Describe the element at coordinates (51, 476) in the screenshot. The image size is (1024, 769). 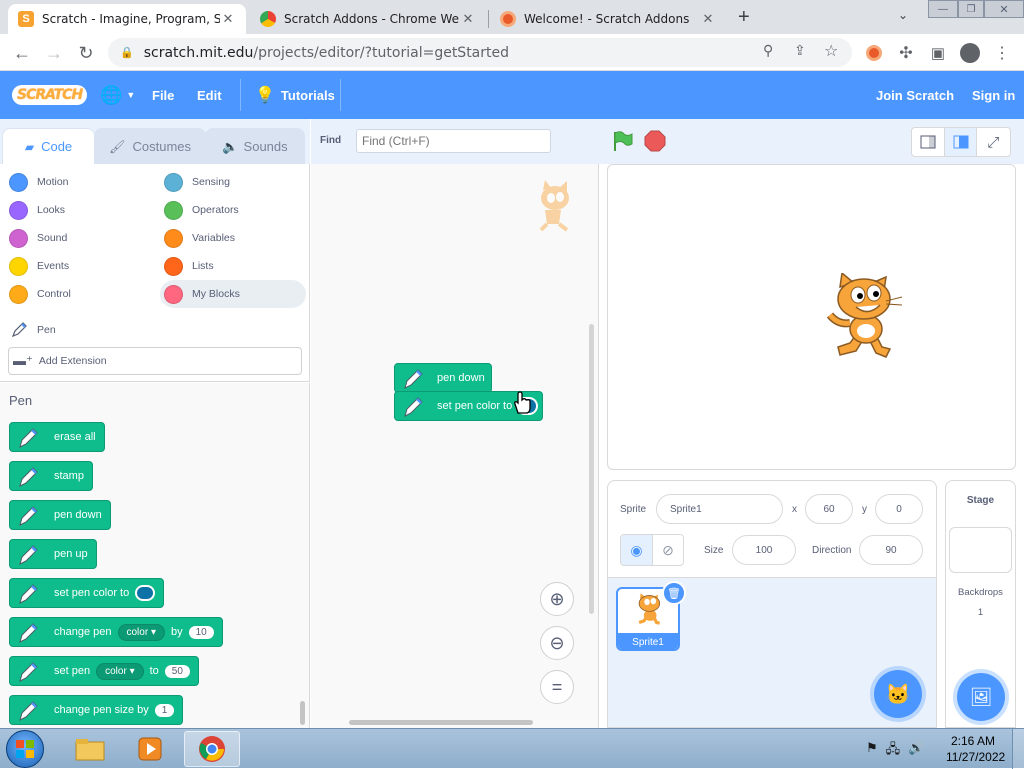
I see `block-stamp: stamp` at that location.